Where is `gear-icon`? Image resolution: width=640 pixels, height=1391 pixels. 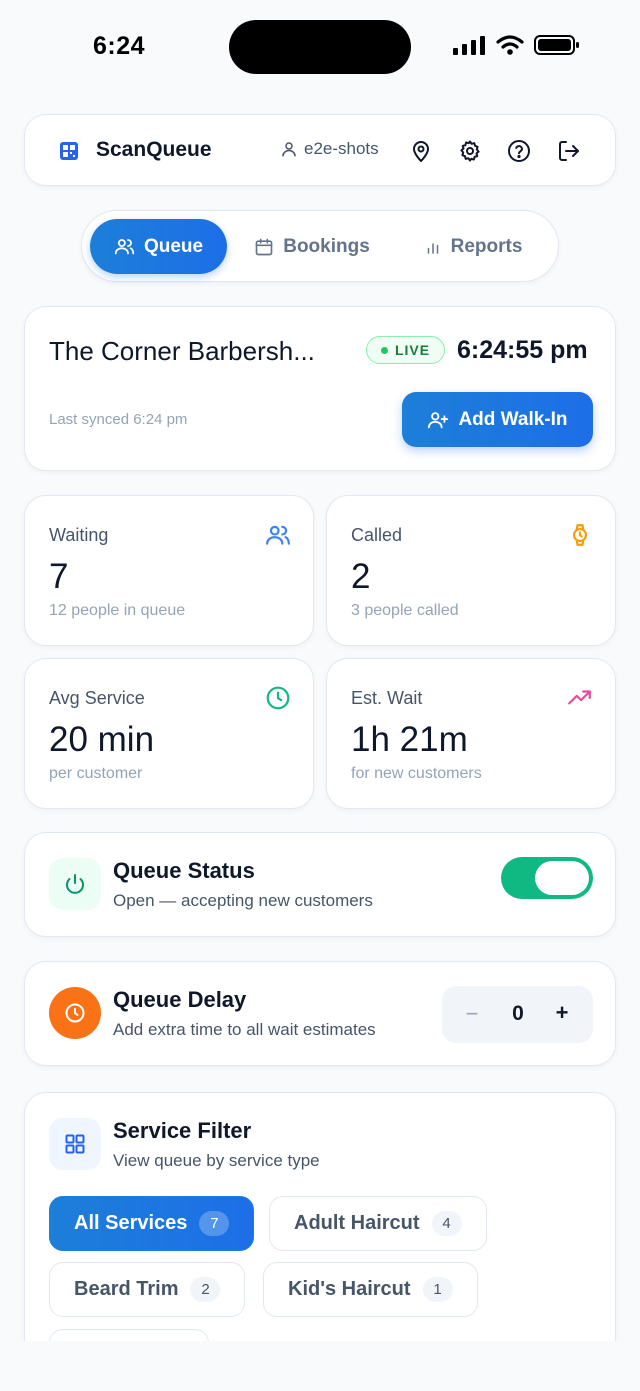
gear-icon is located at coordinates (470, 151).